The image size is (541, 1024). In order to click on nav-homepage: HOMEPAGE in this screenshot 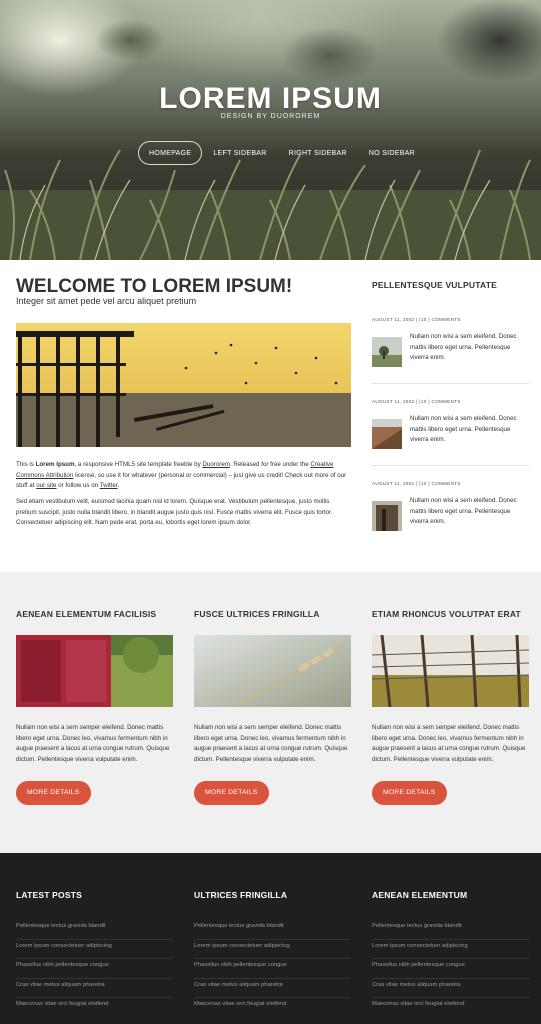, I will do `click(170, 153)`.